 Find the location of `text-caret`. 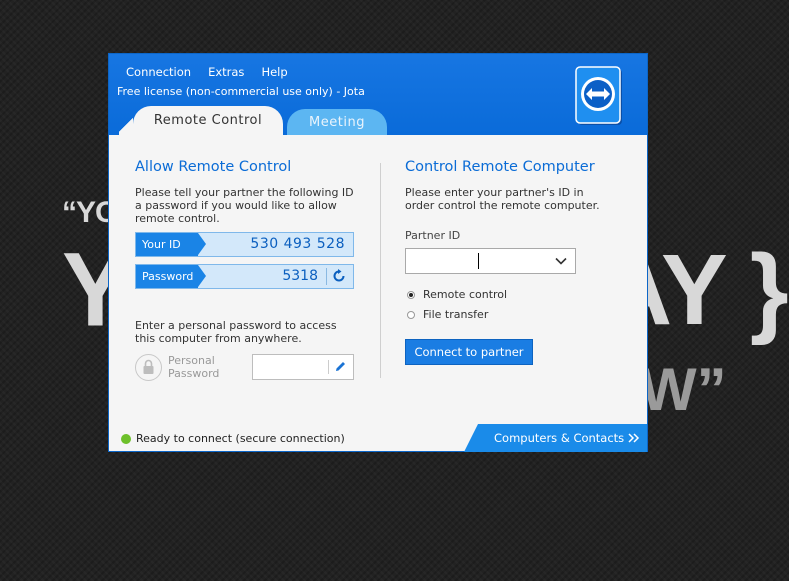

text-caret is located at coordinates (478, 261).